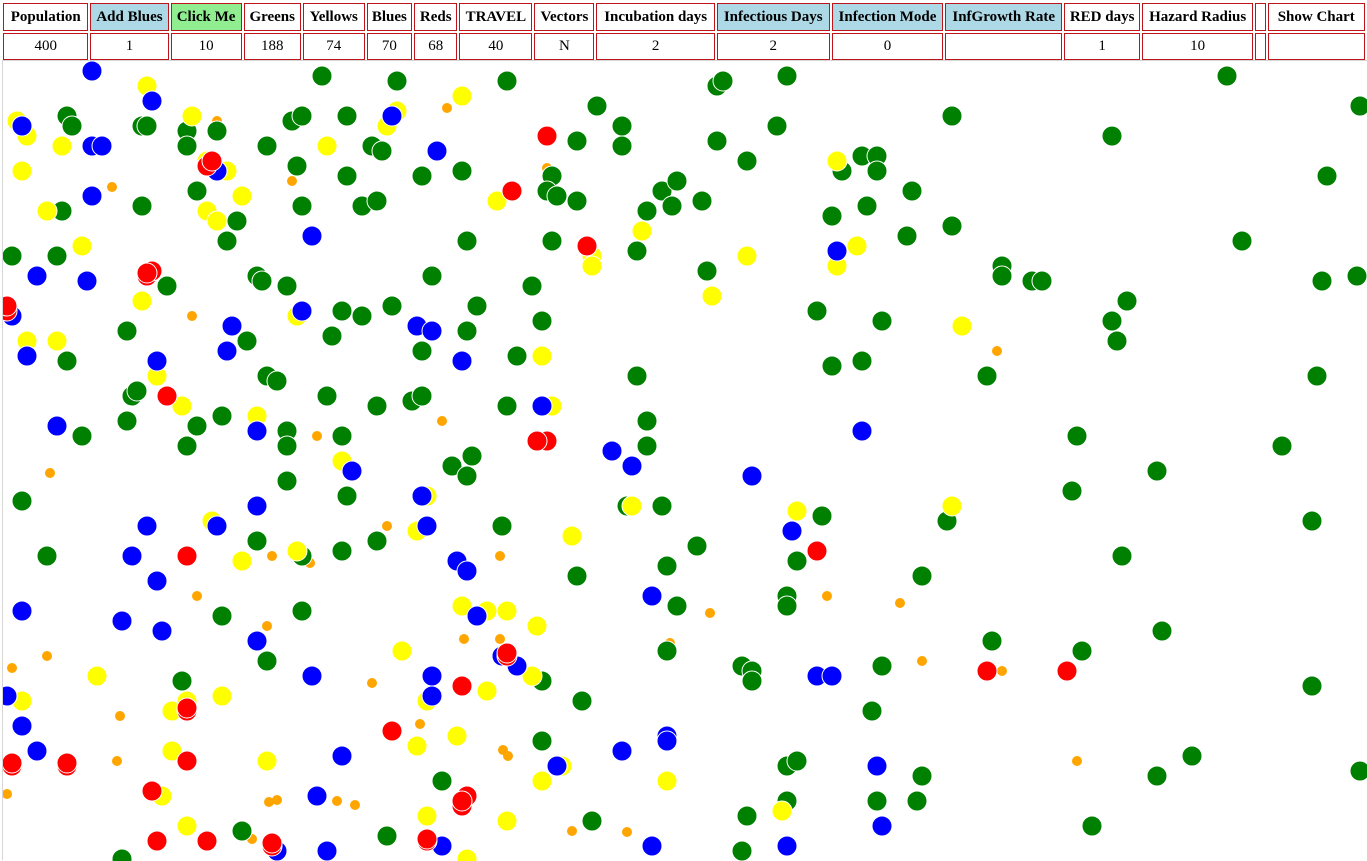 This screenshot has height=861, width=1367. I want to click on vectors-value: N, so click(564, 46).